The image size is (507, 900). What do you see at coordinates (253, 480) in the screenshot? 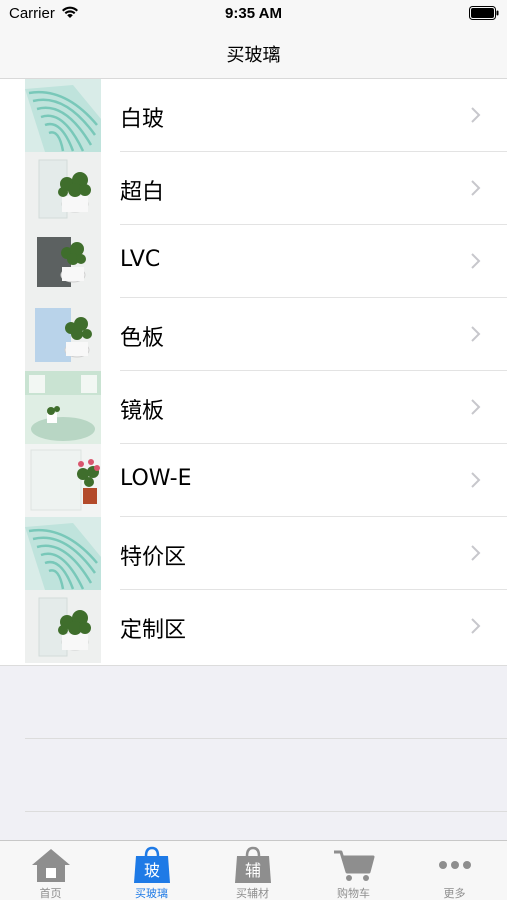
I see `category-row-low-e: LOW-E` at bounding box center [253, 480].